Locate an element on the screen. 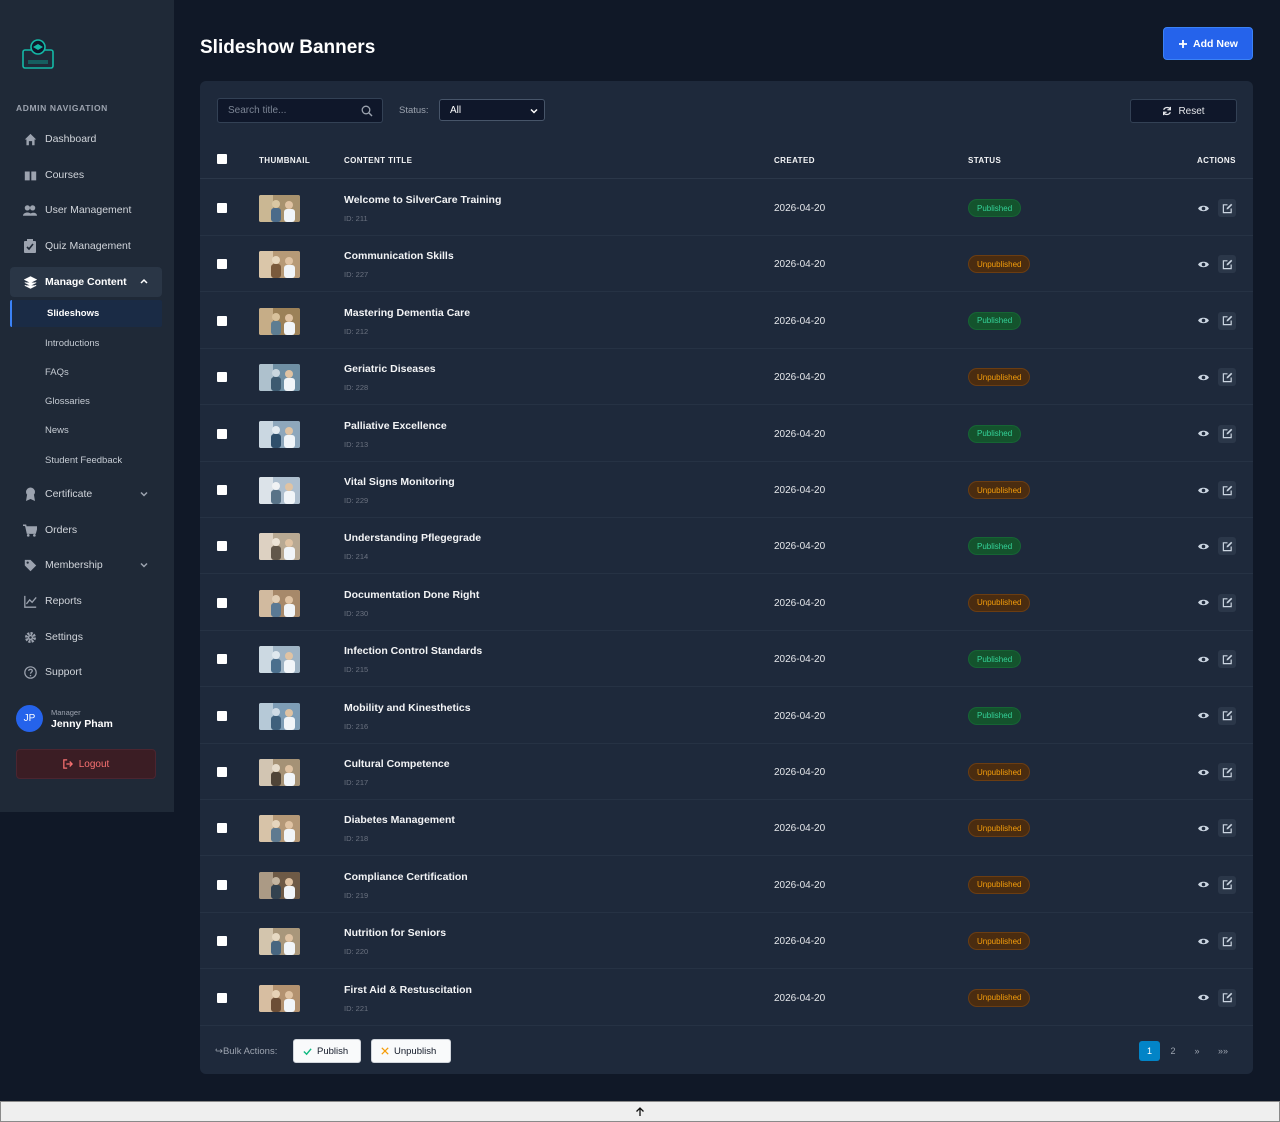  row-title: Palliative Excellence is located at coordinates (395, 426).